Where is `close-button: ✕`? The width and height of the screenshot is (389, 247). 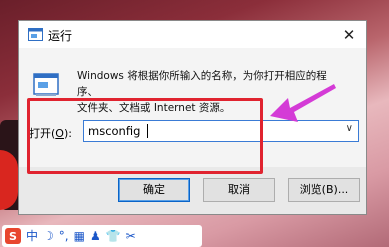 close-button: ✕ is located at coordinates (349, 34).